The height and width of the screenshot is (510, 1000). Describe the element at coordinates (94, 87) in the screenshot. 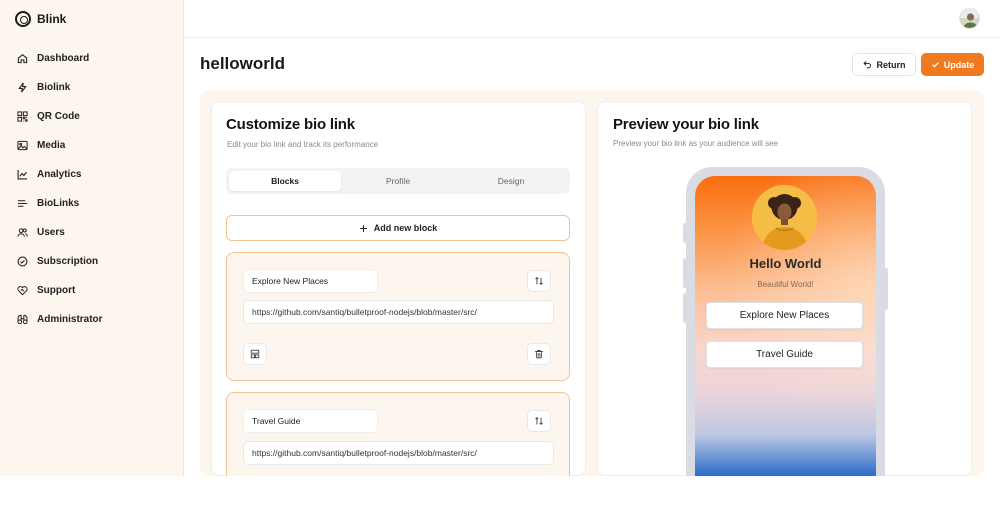

I see `sidebar-item-biolink: Biolink` at that location.